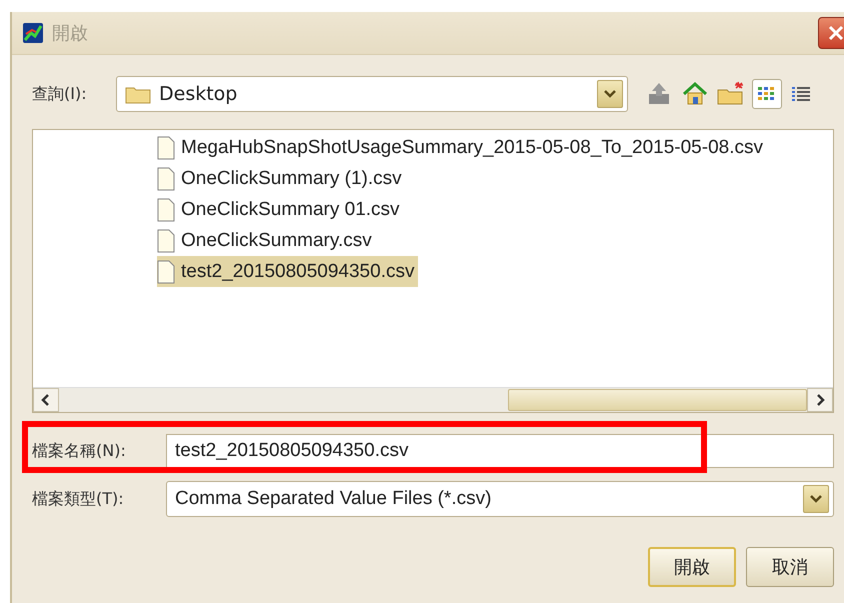 The width and height of the screenshot is (844, 603). Describe the element at coordinates (280, 209) in the screenshot. I see `file-item: OneClickSummary 01.csv` at that location.